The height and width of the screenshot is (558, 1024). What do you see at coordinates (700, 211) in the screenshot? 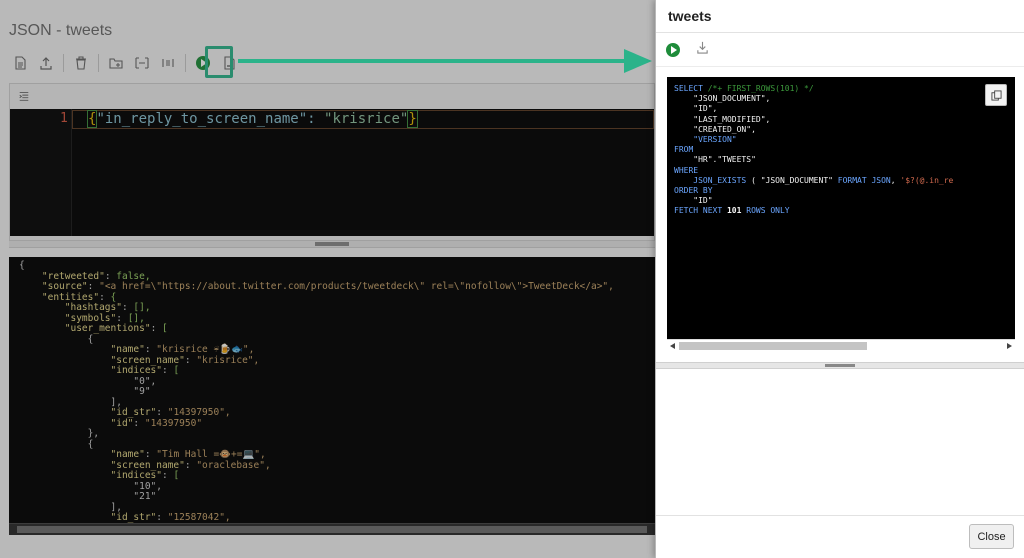
I see `sql-token: FETCH NEXT` at bounding box center [700, 211].